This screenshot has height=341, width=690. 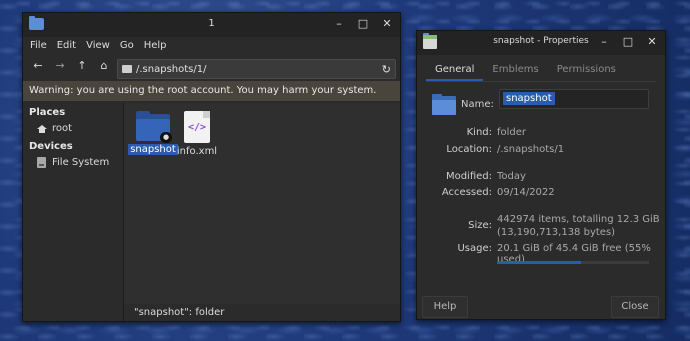 What do you see at coordinates (73, 212) in the screenshot?
I see `sidebar: Places root Devices File System` at bounding box center [73, 212].